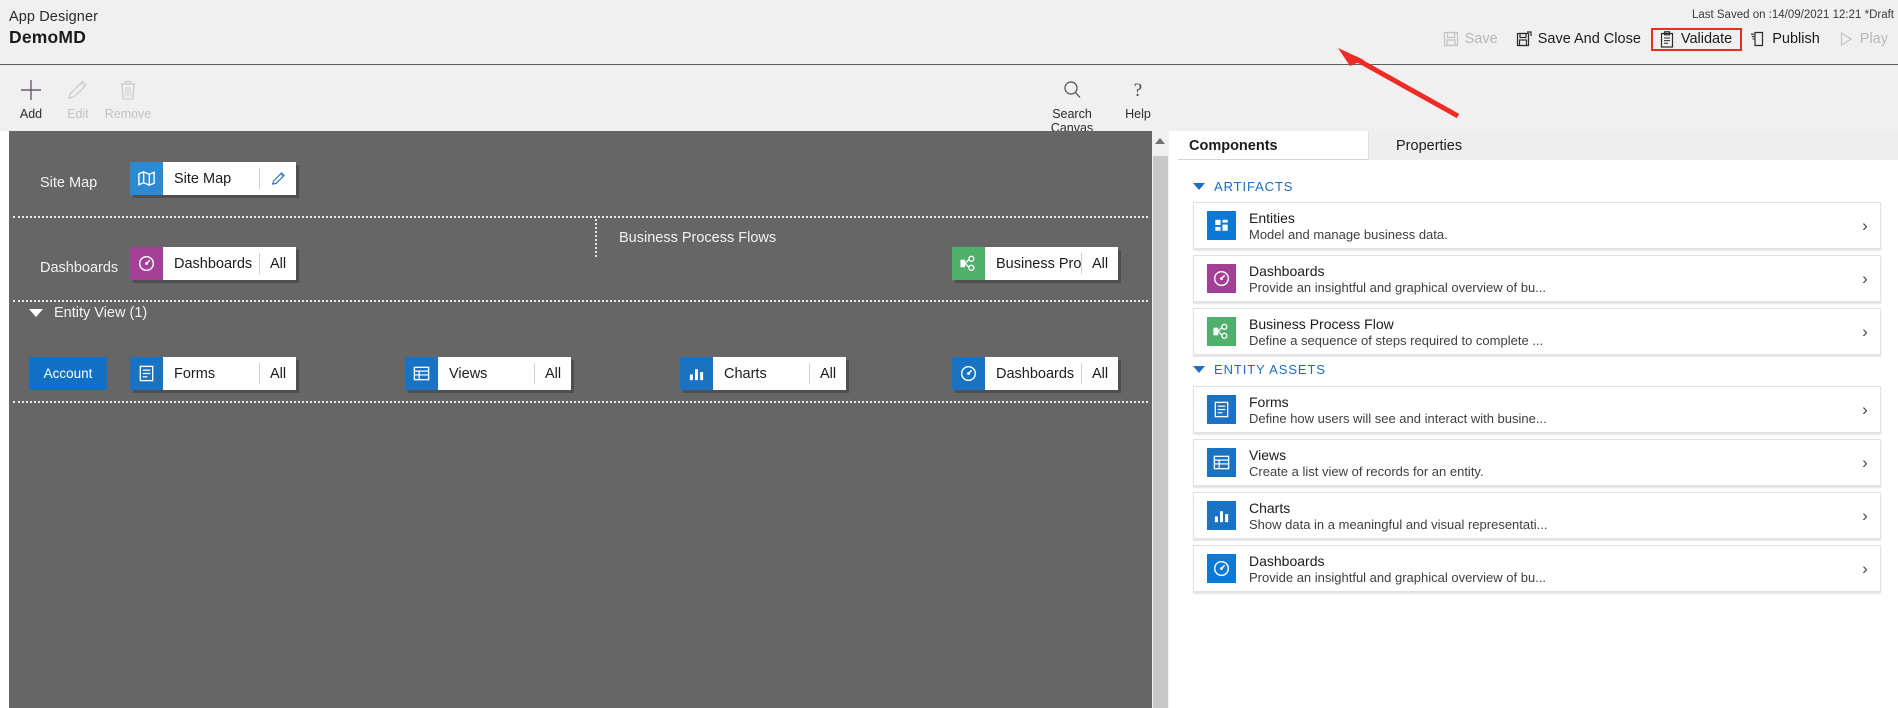 The width and height of the screenshot is (1898, 708). I want to click on publish-icon, so click(1758, 39).